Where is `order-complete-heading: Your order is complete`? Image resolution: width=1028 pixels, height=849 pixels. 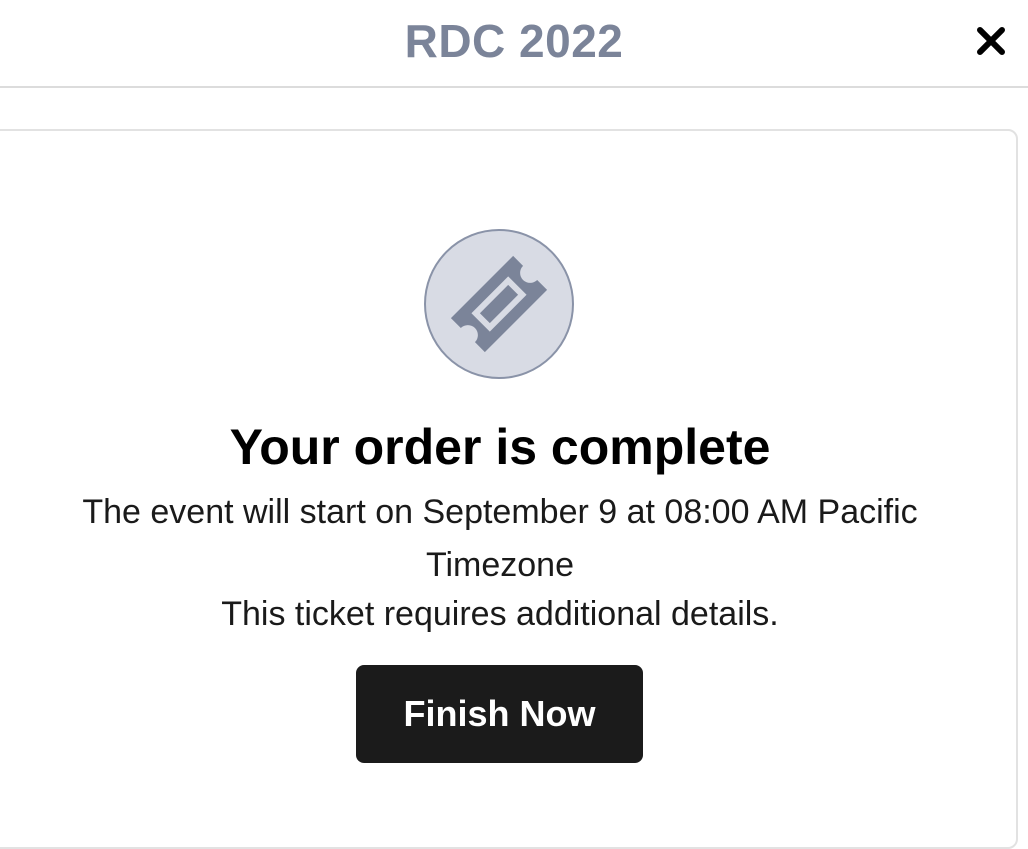 order-complete-heading: Your order is complete is located at coordinates (500, 447).